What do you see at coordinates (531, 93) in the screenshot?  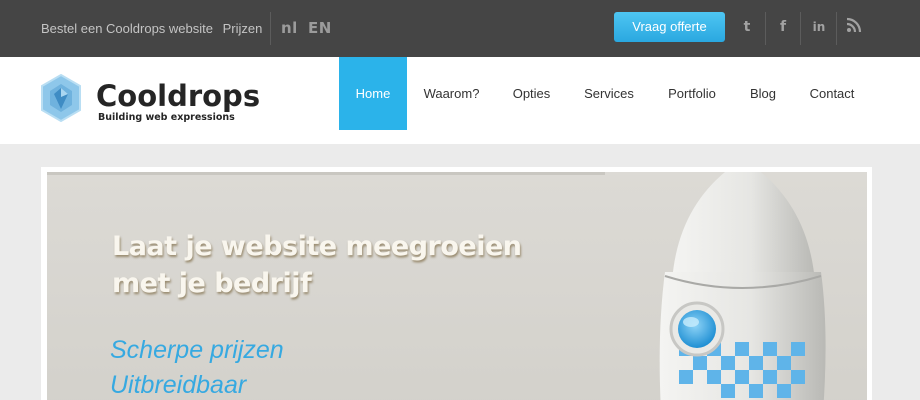 I see `nav-item-opties: Opties` at bounding box center [531, 93].